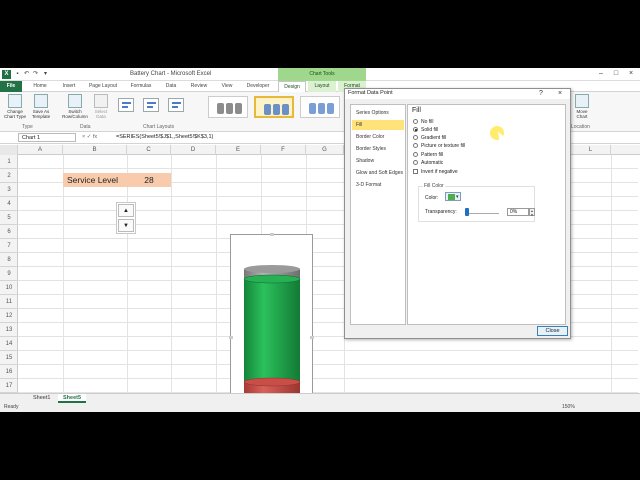  I want to click on formula-text: =SERIES(Sheet5!$J$1,,Sheet5!$K$3,1), so click(164, 137).